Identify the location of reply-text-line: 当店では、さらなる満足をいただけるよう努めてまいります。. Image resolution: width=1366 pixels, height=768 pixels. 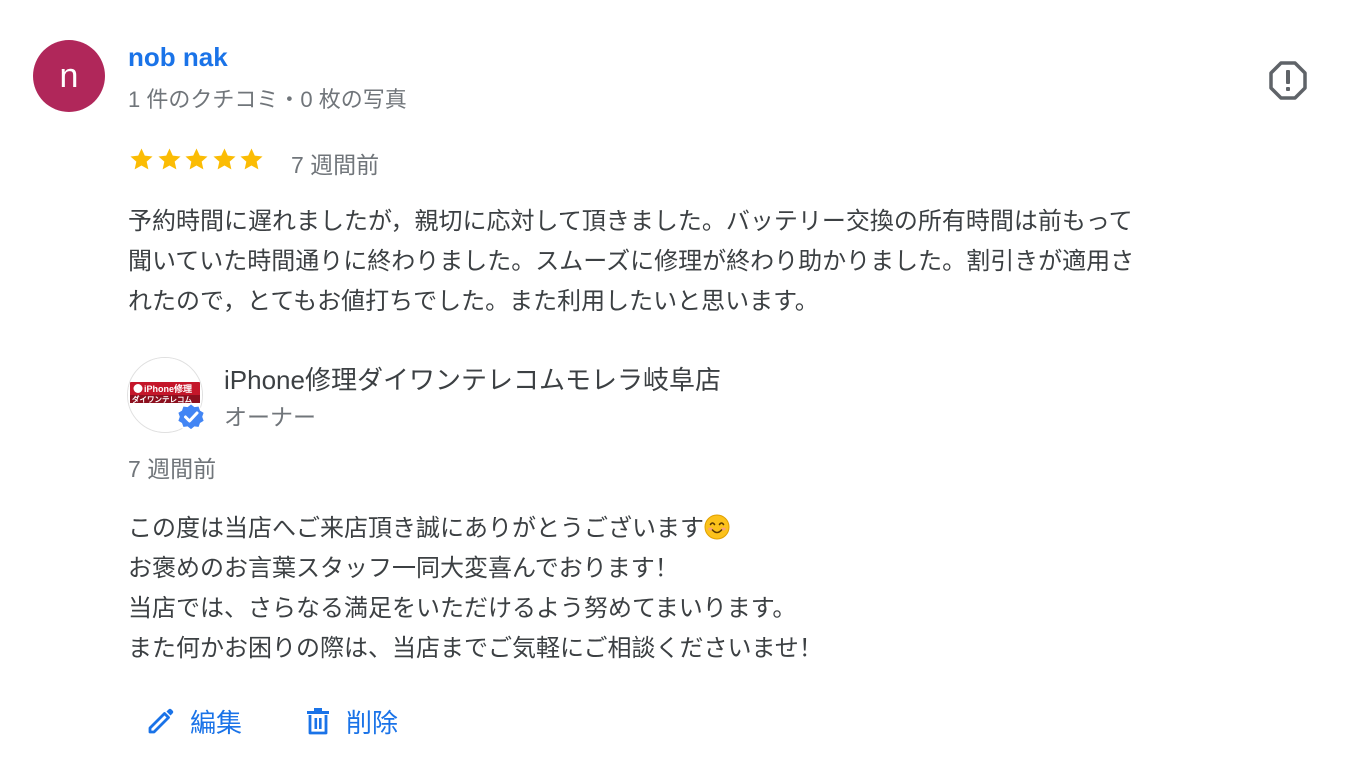
(462, 608).